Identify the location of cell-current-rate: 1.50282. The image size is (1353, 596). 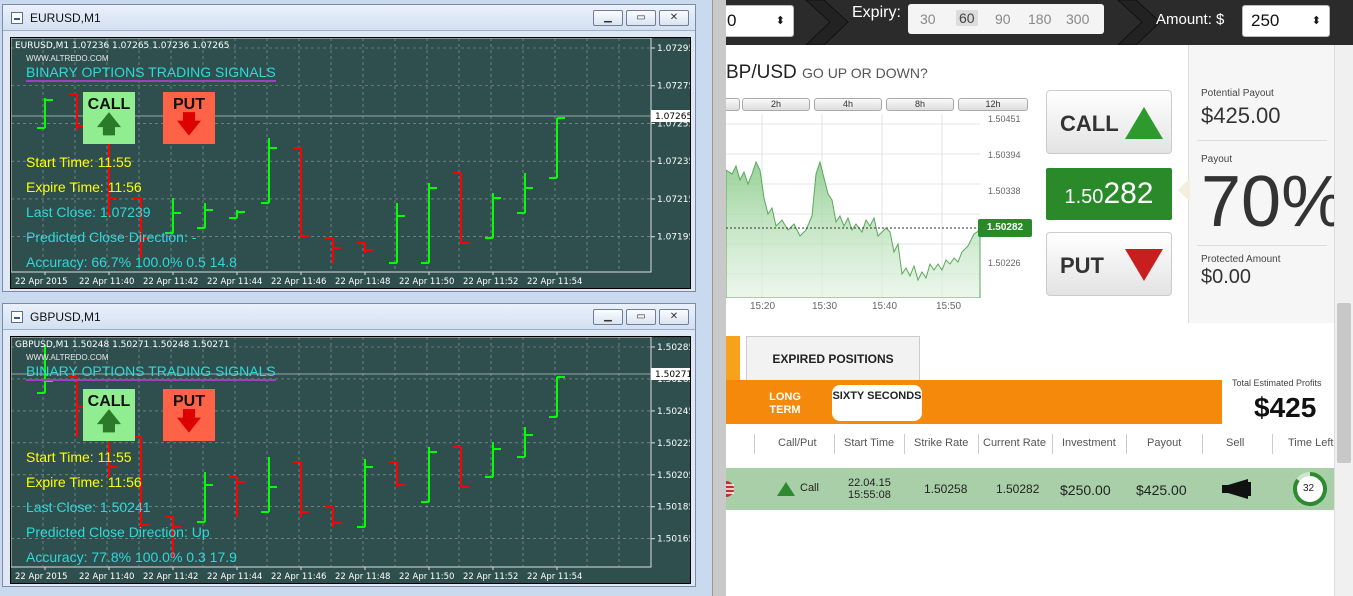
(1018, 489).